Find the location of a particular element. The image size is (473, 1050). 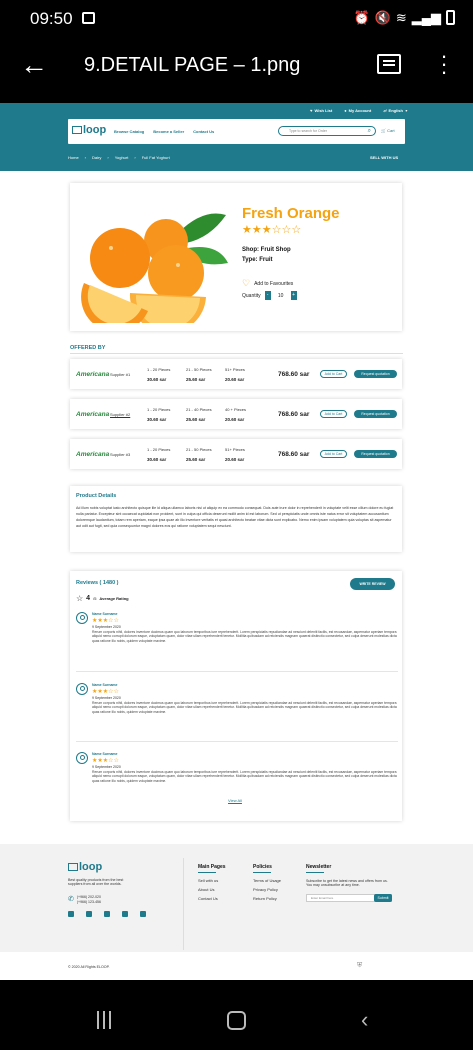

footer-logo: loop is located at coordinates (85, 867).